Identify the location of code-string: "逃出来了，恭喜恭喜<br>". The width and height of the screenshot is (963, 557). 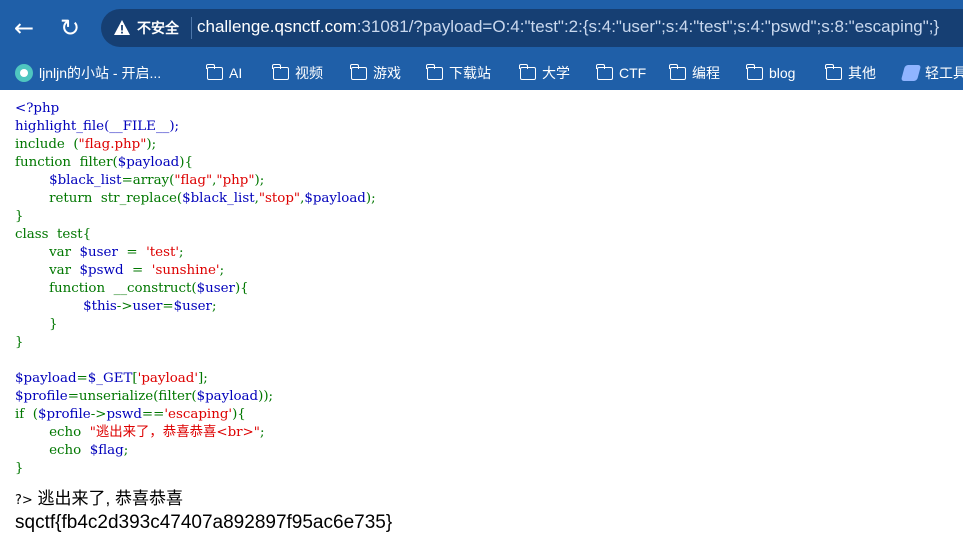
(174, 432).